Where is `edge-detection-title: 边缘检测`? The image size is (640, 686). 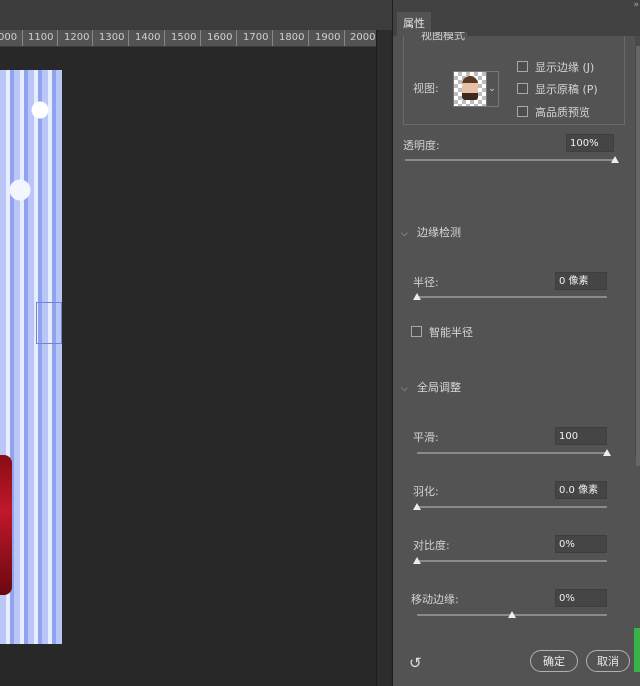
edge-detection-title: 边缘检测 is located at coordinates (439, 232).